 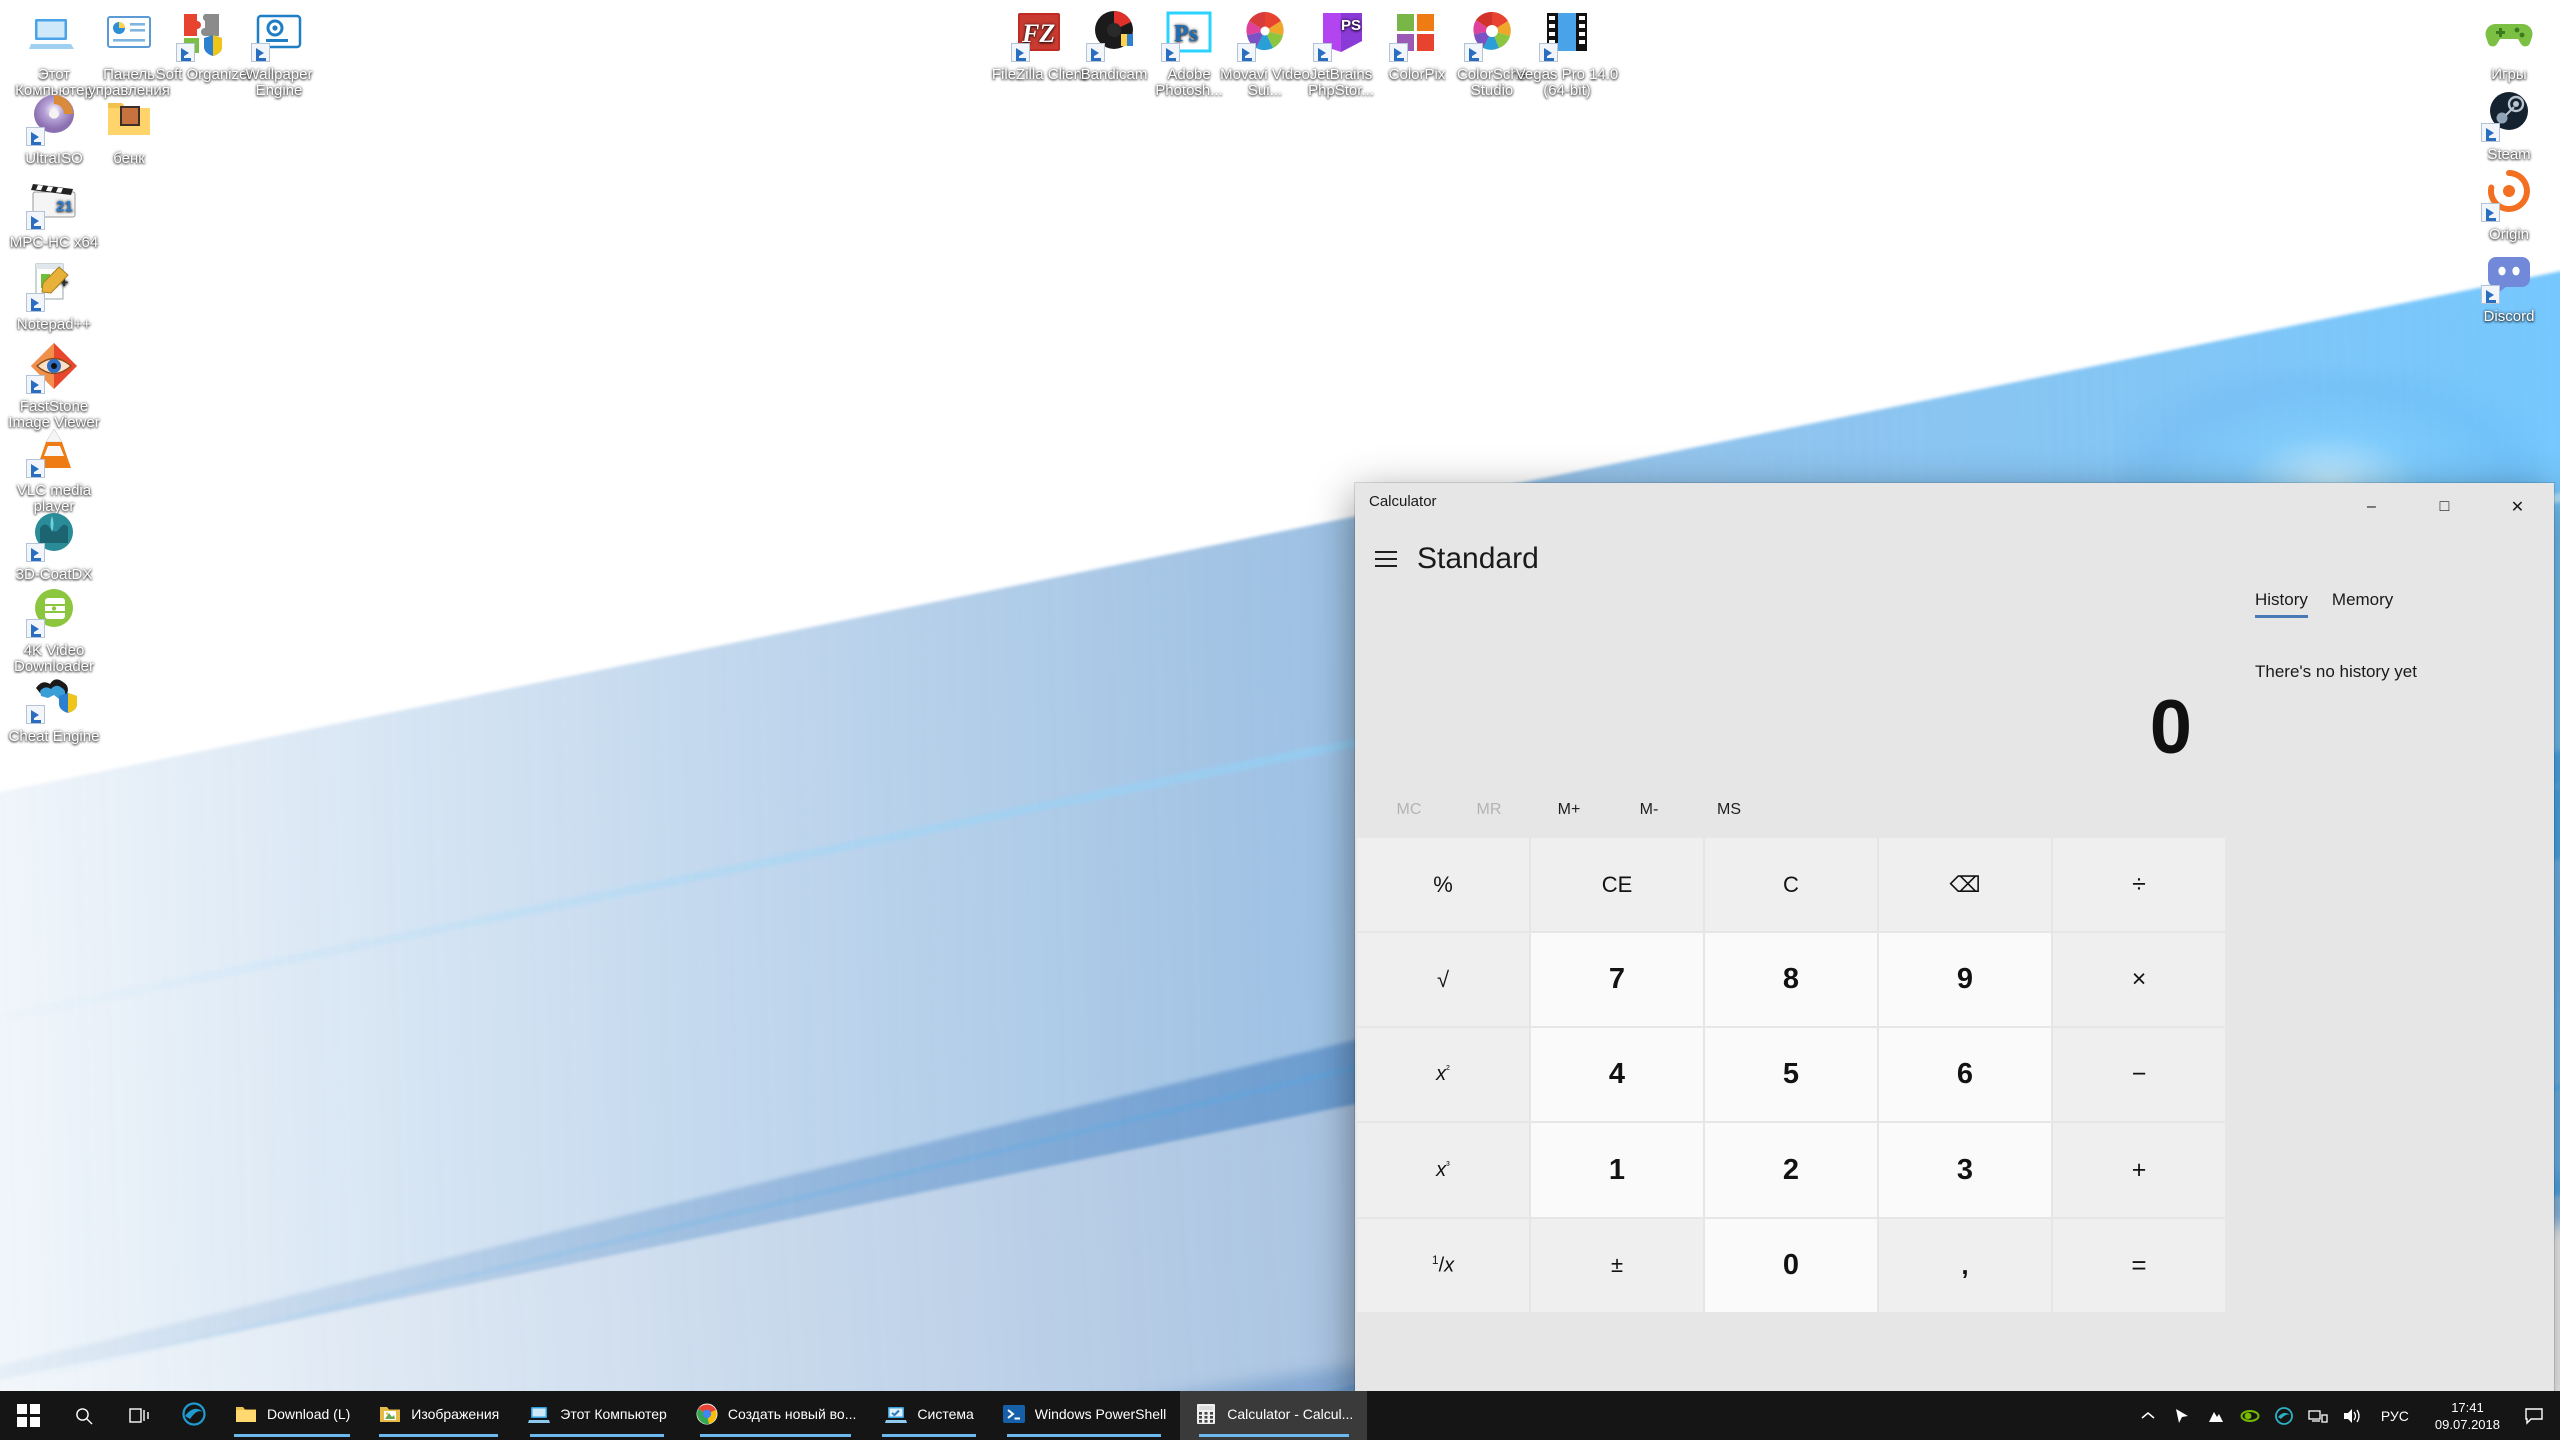 What do you see at coordinates (54, 736) in the screenshot?
I see `desktop-icon-label: Cheat Engine` at bounding box center [54, 736].